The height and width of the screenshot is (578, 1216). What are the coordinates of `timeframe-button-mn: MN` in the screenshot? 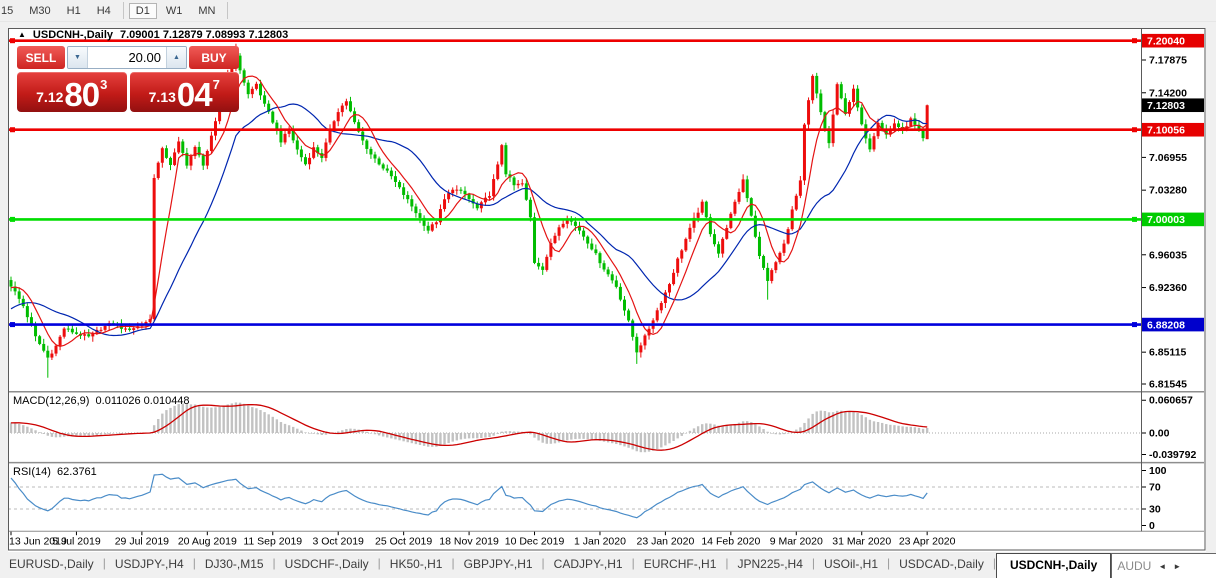 It's located at (206, 11).